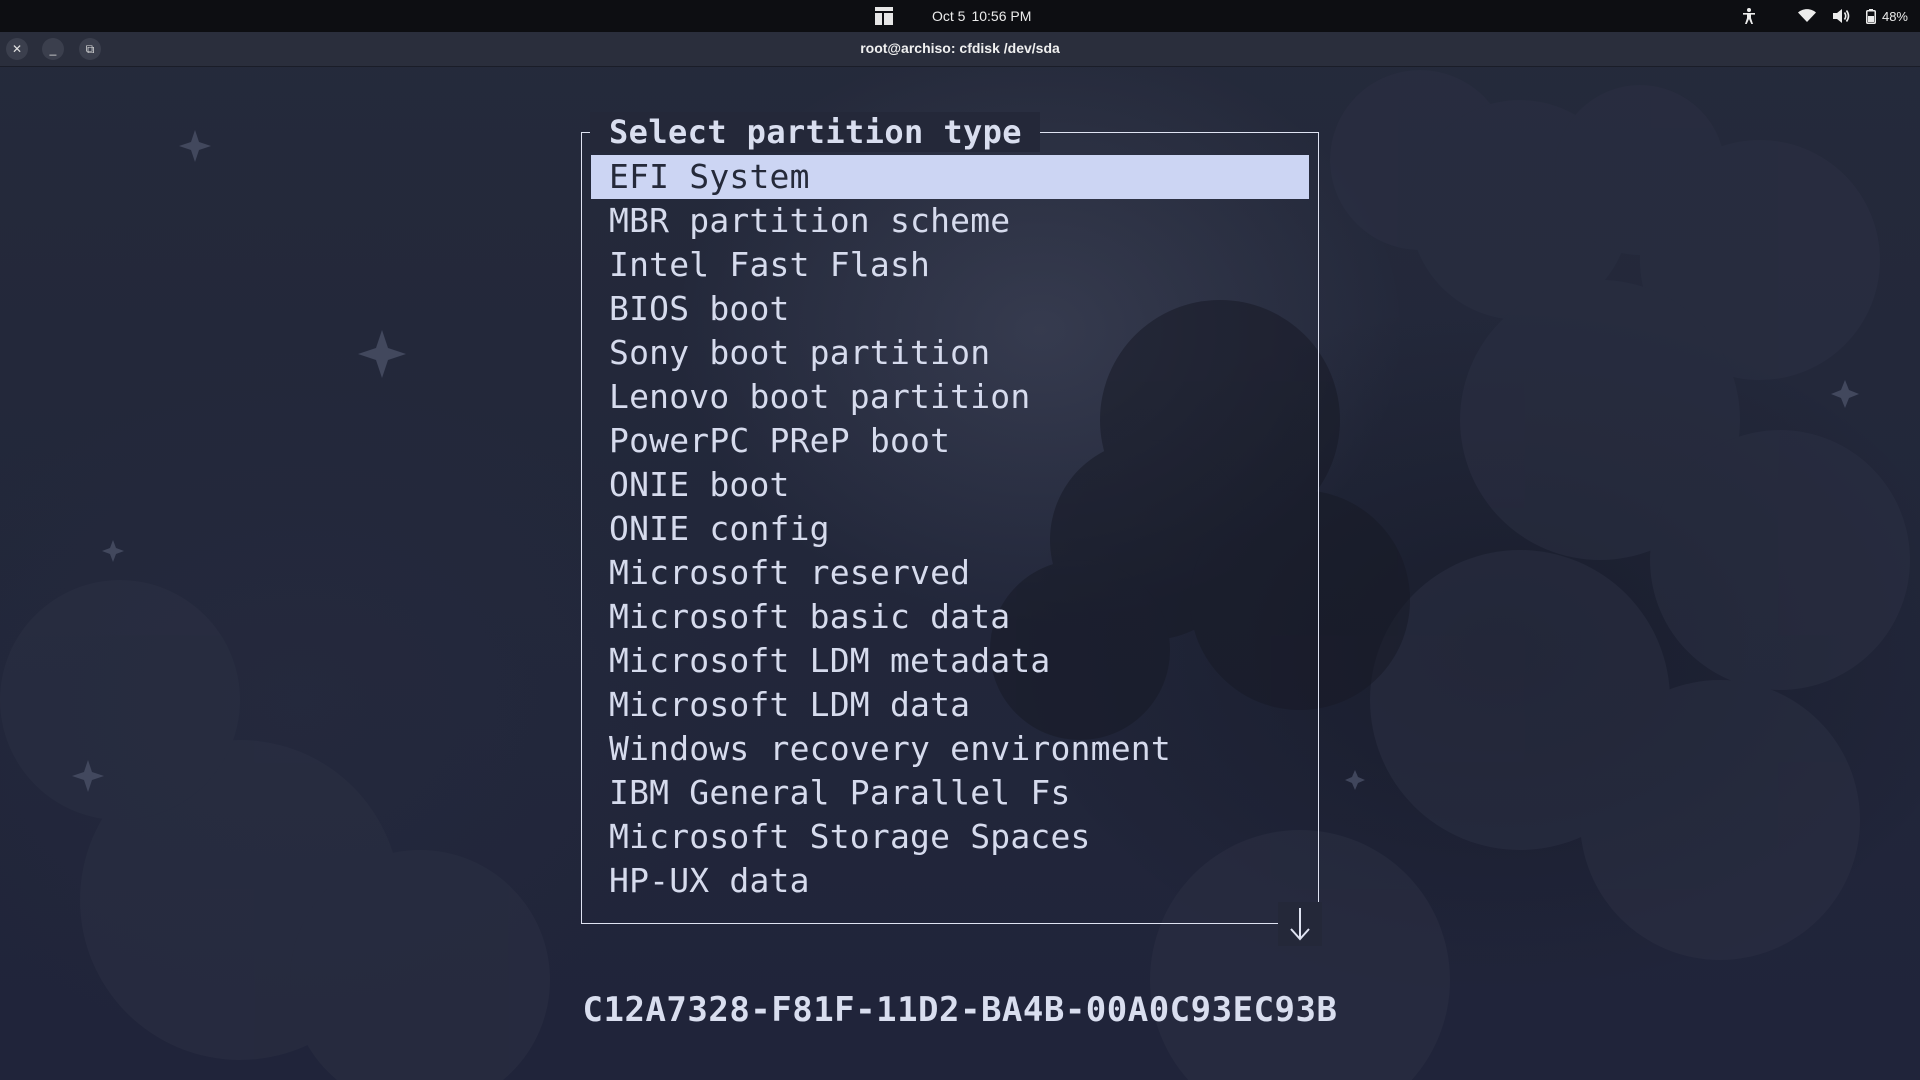 The height and width of the screenshot is (1080, 1920). Describe the element at coordinates (950, 309) in the screenshot. I see `list-item: BIOS boot` at that location.